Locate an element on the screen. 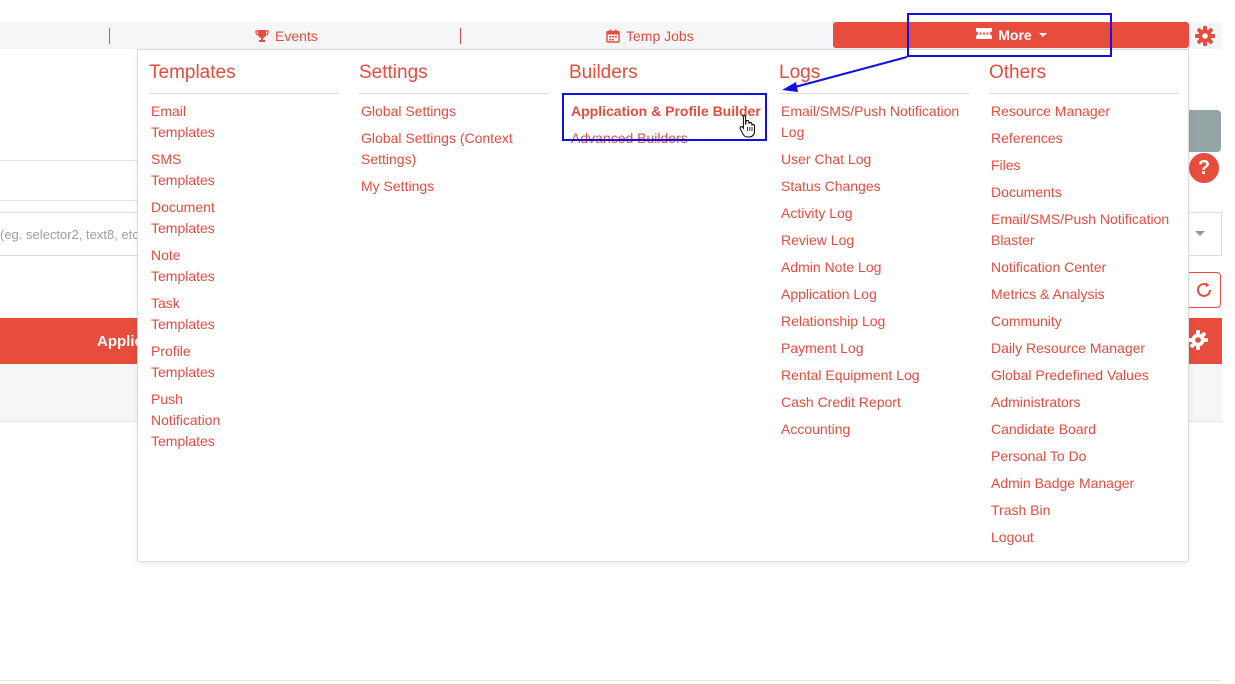  menu-item-review-log: Review Log is located at coordinates (876, 240).